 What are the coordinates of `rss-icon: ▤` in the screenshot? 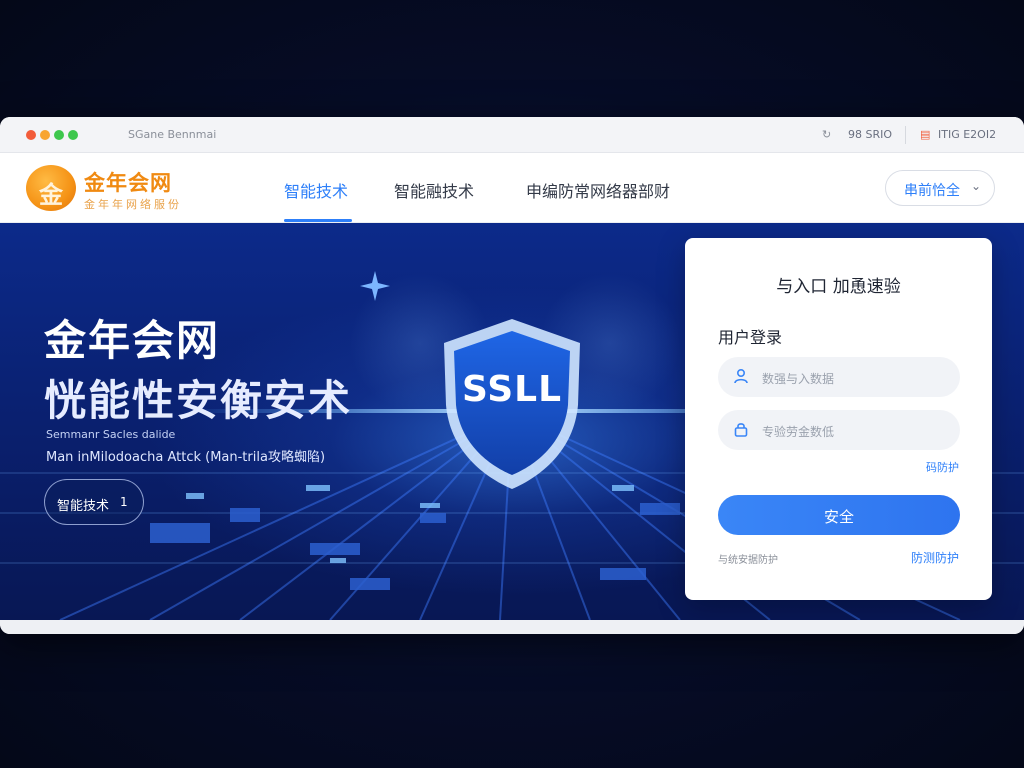 It's located at (925, 134).